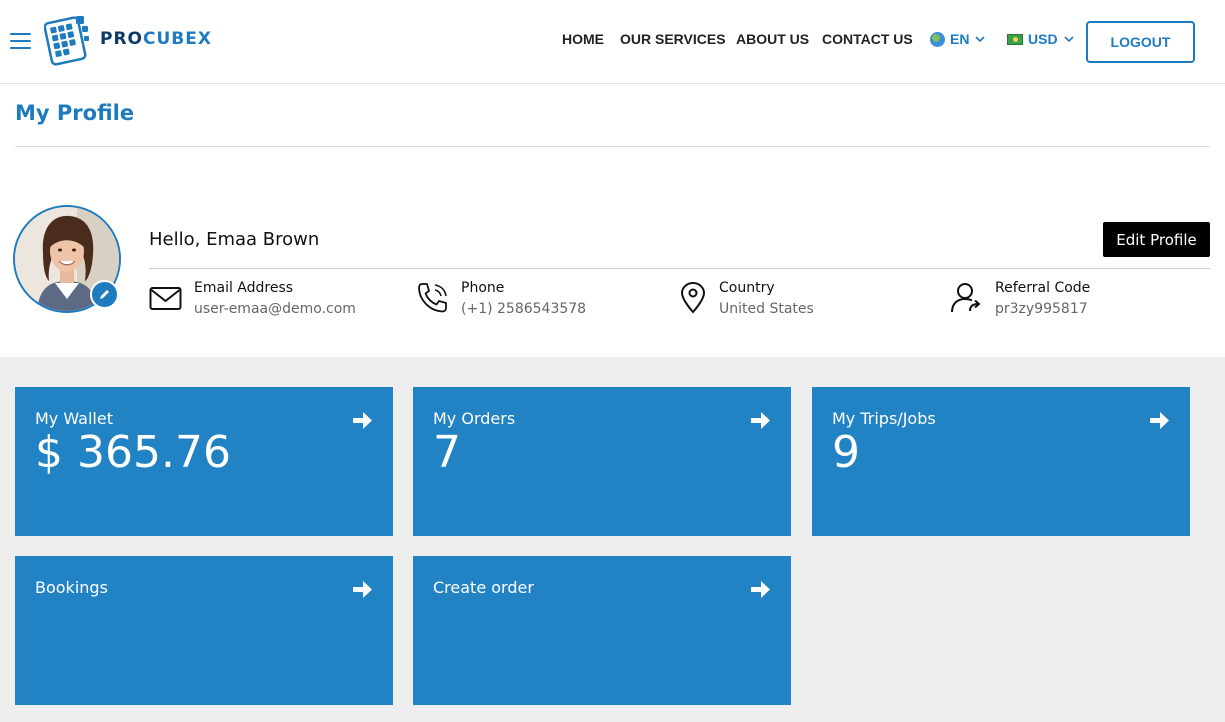  Describe the element at coordinates (679, 268) in the screenshot. I see `profile-divider` at that location.